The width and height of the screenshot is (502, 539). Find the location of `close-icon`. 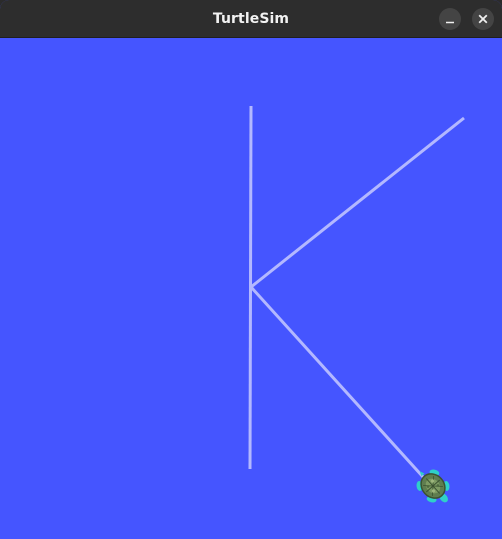

close-icon is located at coordinates (483, 19).